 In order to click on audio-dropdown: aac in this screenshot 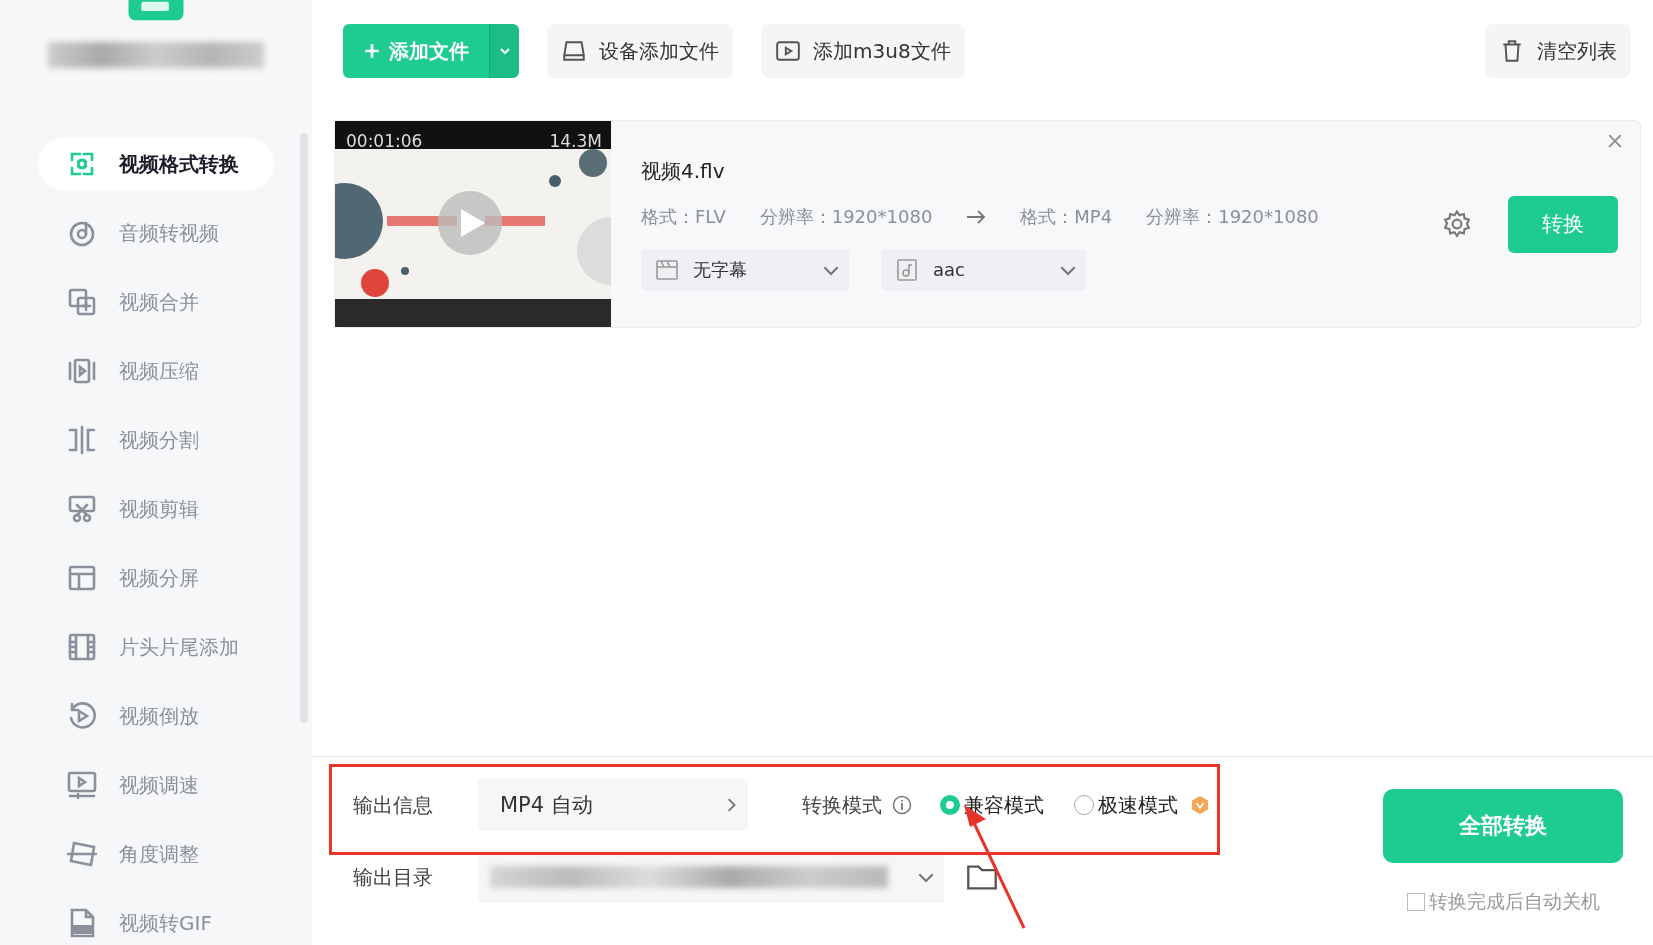, I will do `click(983, 269)`.